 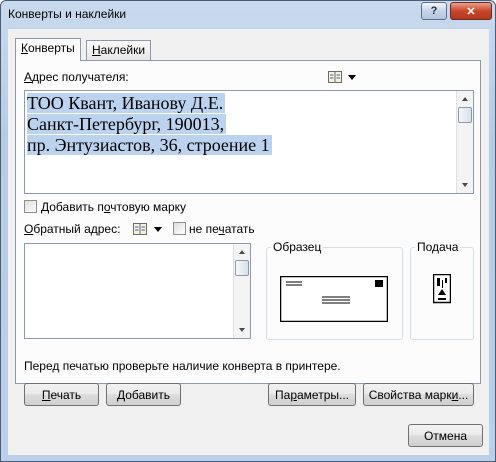 I want to click on feed-frame: Подача, so click(x=442, y=290).